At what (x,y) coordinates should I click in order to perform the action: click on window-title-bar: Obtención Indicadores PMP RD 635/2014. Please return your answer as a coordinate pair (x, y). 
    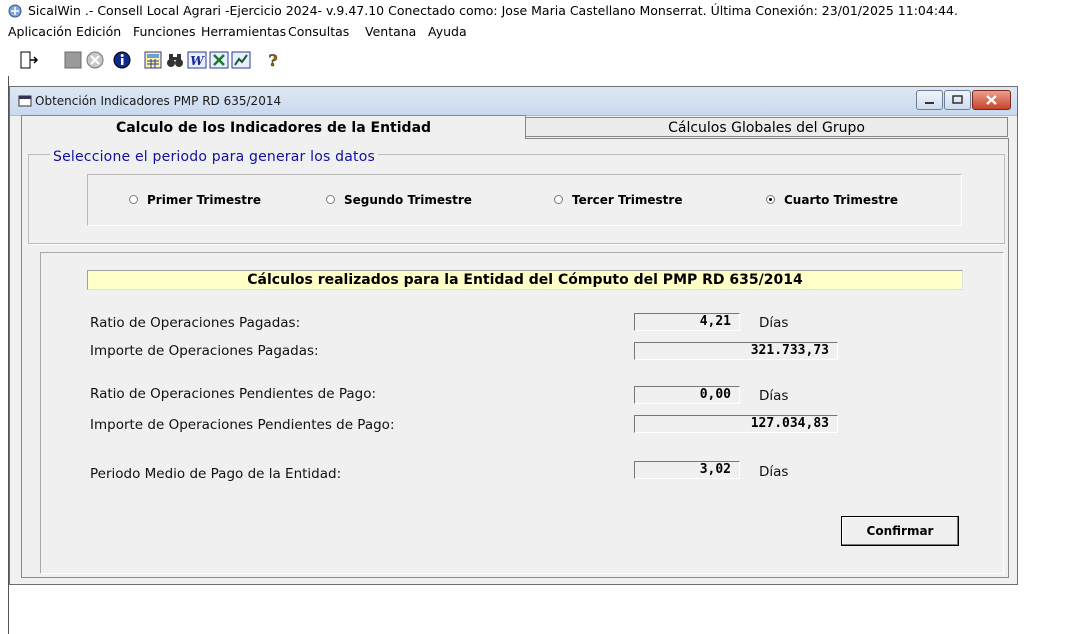
    Looking at the image, I should click on (513, 101).